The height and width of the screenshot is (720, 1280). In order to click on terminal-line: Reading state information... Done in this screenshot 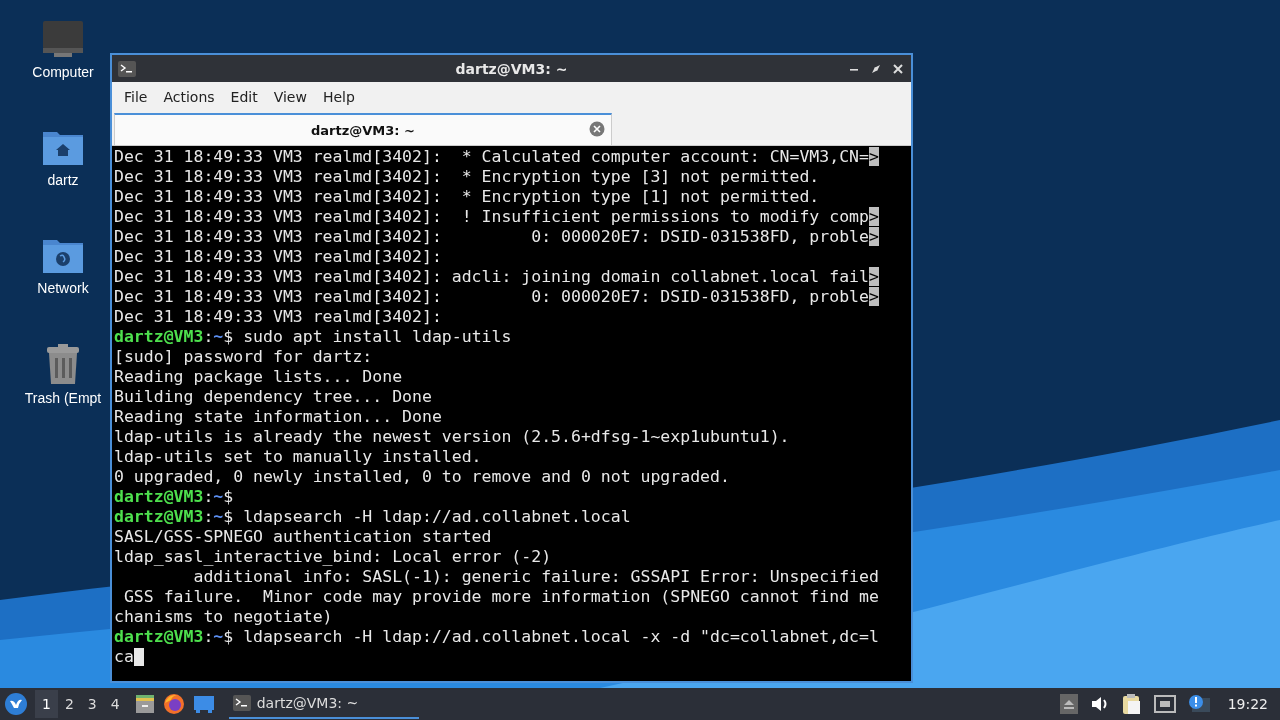, I will do `click(278, 417)`.